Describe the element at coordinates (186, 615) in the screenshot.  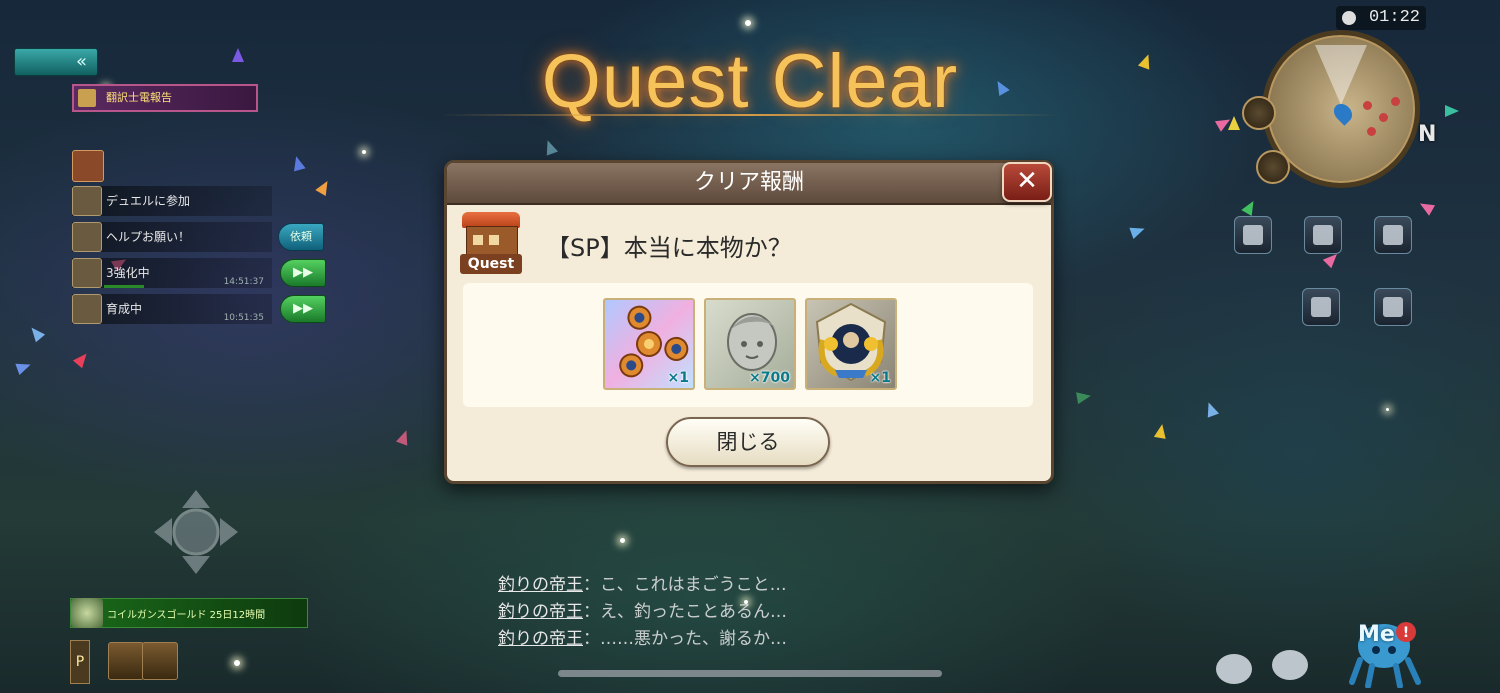
I see `buff-text: コイルガンスゴールド 25日12時間` at that location.